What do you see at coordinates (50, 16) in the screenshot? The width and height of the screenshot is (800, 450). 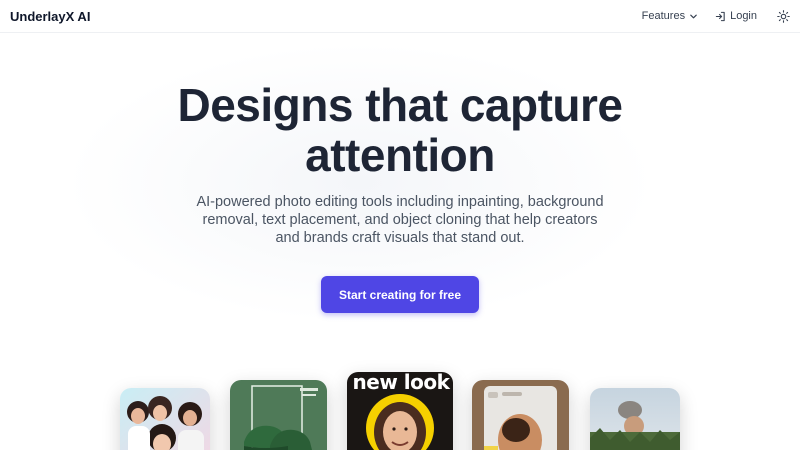 I see `brand-logo: UnderlayX AI` at bounding box center [50, 16].